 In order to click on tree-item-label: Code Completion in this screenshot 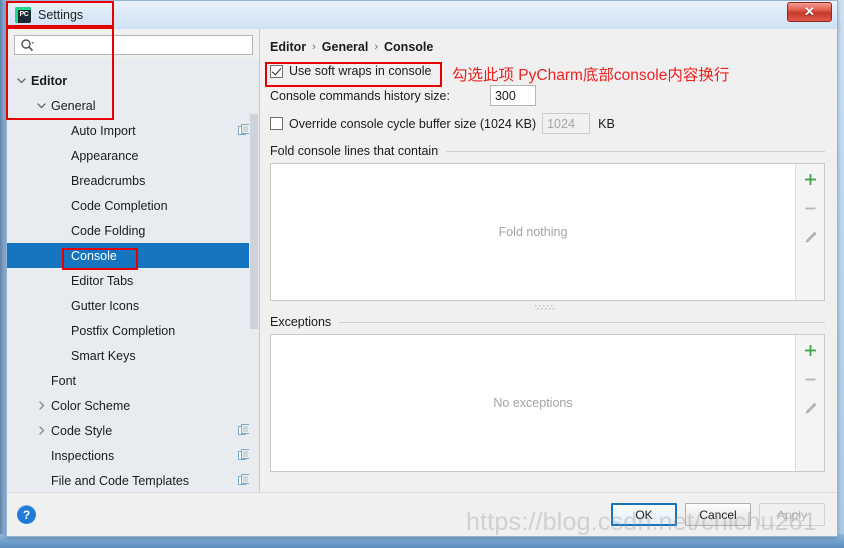, I will do `click(119, 205)`.